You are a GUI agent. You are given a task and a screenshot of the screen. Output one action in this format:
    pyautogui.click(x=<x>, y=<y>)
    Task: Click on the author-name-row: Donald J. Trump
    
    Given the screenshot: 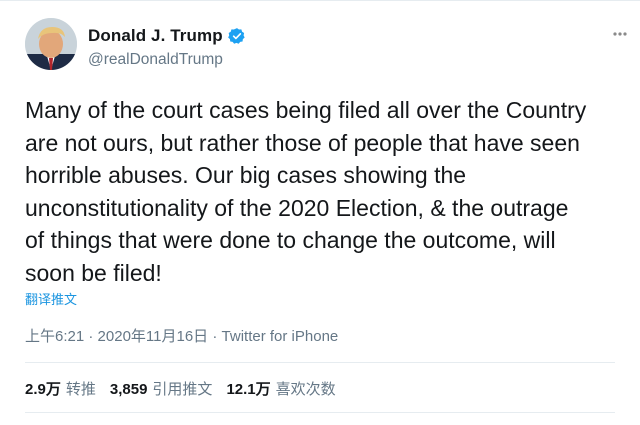 What is the action you would take?
    pyautogui.click(x=167, y=36)
    